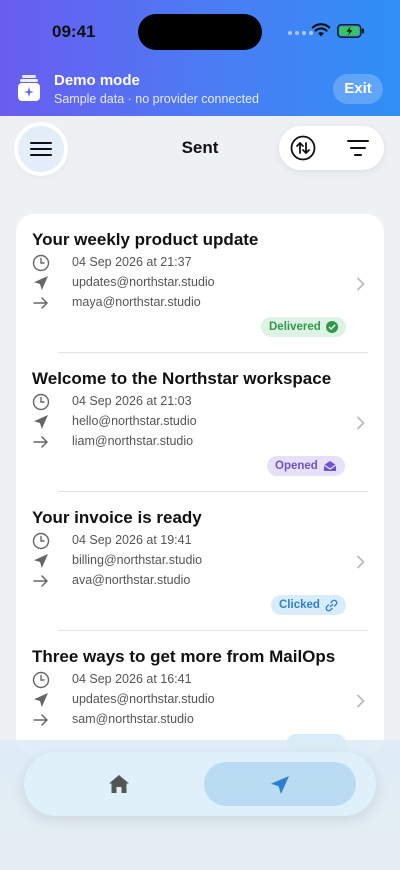 This screenshot has width=400, height=870. What do you see at coordinates (299, 605) in the screenshot?
I see `status-label: Clicked` at bounding box center [299, 605].